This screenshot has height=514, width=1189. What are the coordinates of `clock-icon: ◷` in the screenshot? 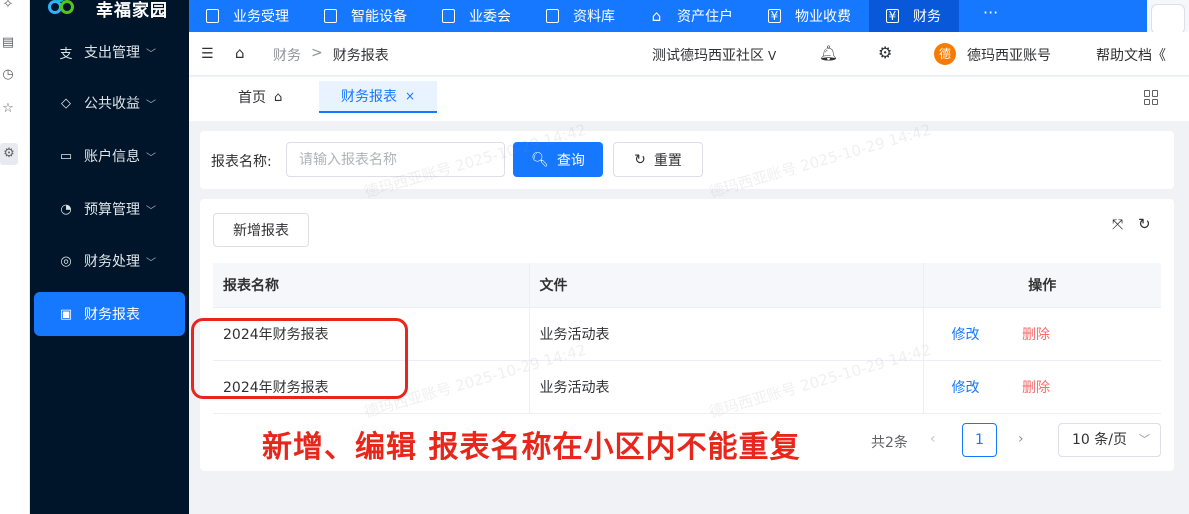 It's located at (8, 75).